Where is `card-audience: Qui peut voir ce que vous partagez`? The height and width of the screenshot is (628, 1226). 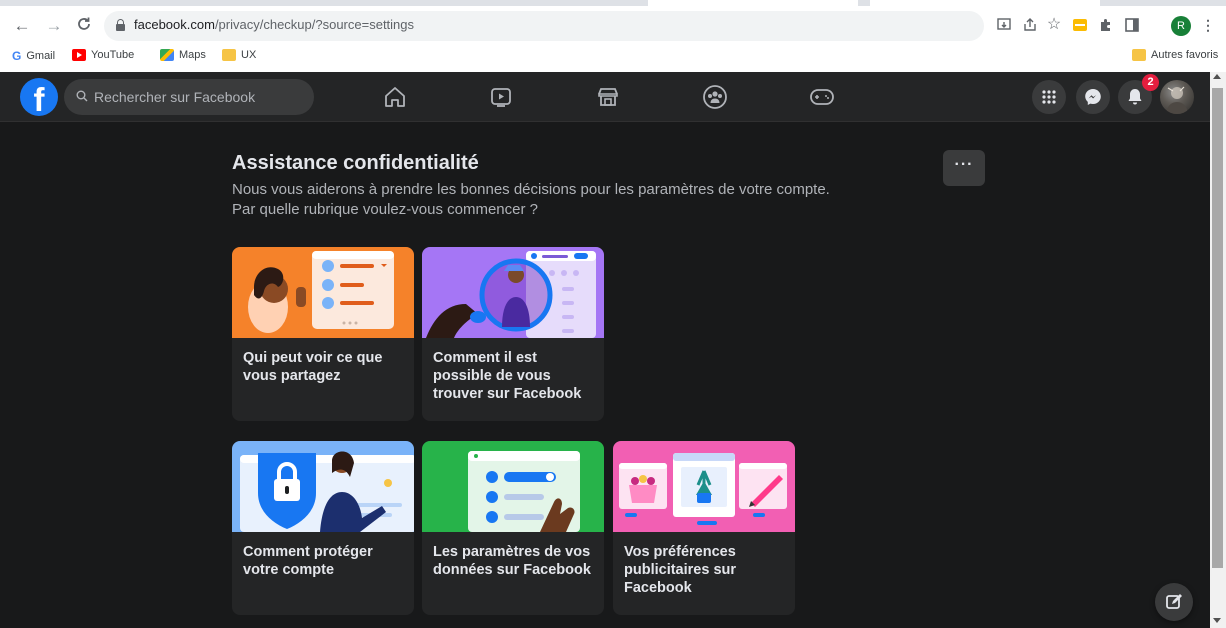
card-audience: Qui peut voir ce que vous partagez is located at coordinates (323, 334).